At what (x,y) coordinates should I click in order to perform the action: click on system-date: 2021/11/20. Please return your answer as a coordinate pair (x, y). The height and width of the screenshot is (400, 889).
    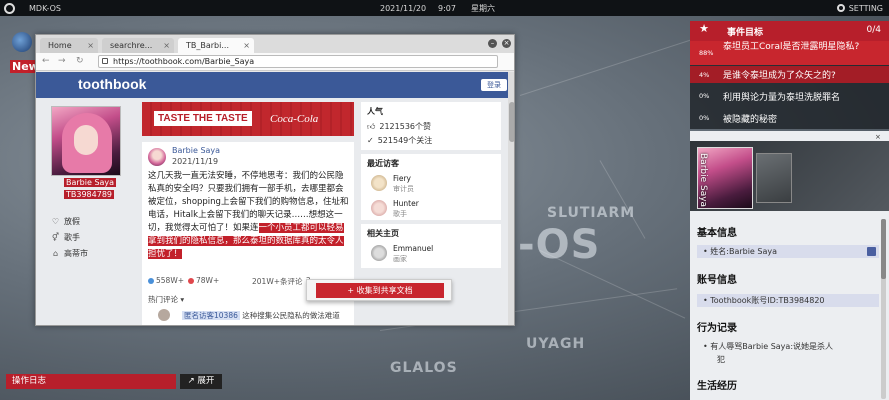
    Looking at the image, I should click on (403, 8).